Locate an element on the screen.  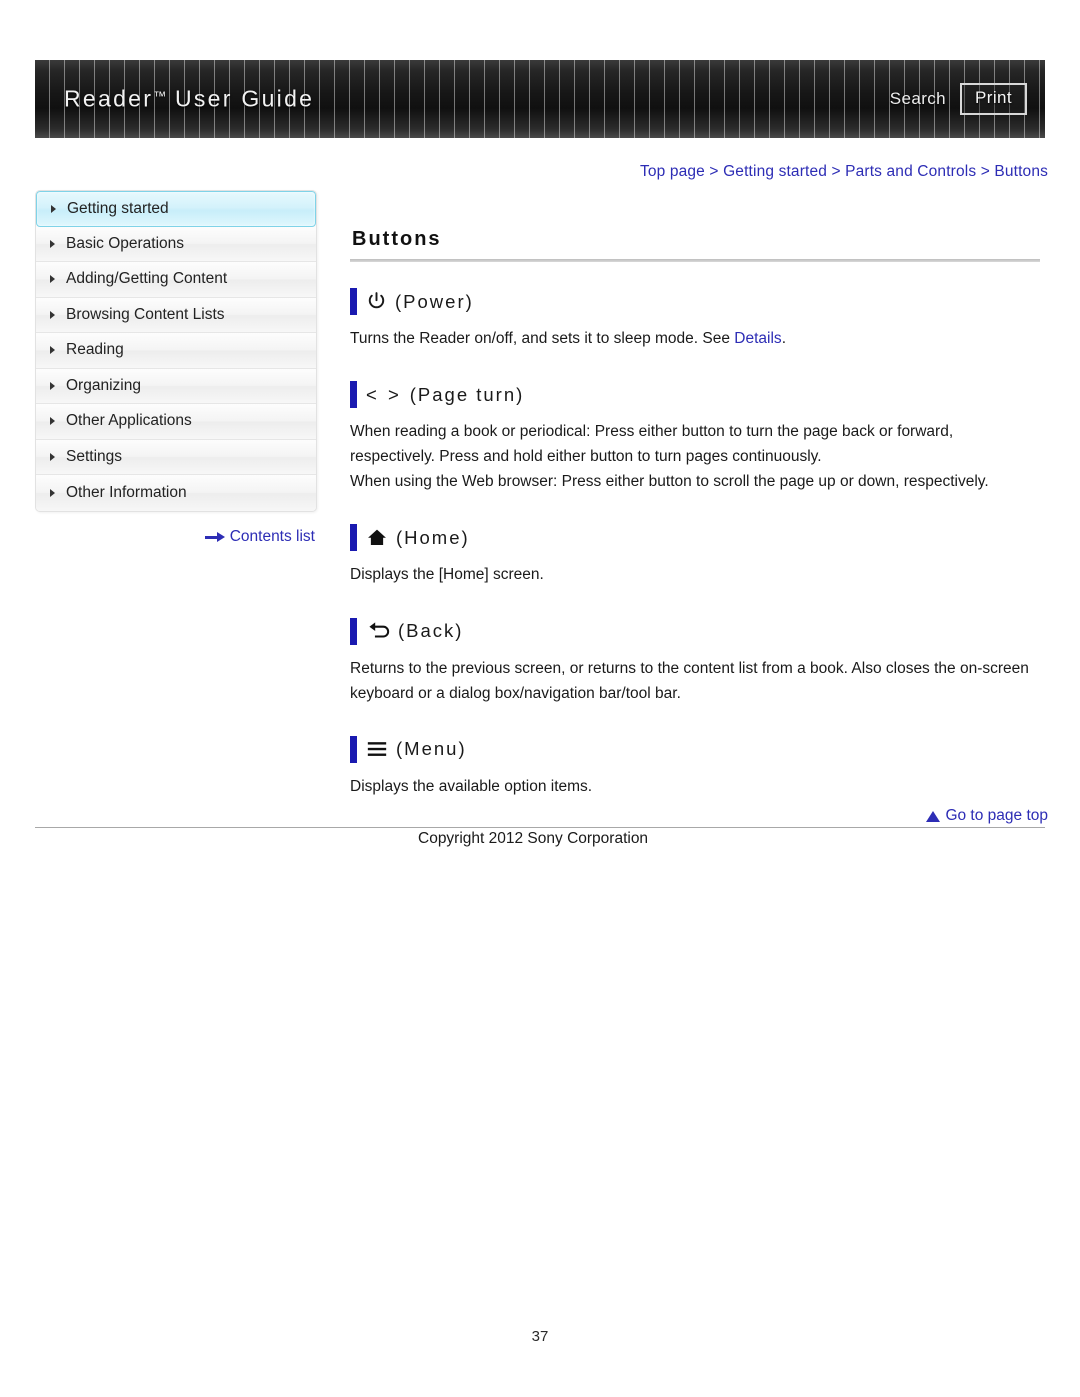
site-title-suffix: User Guide is located at coordinates (240, 98).